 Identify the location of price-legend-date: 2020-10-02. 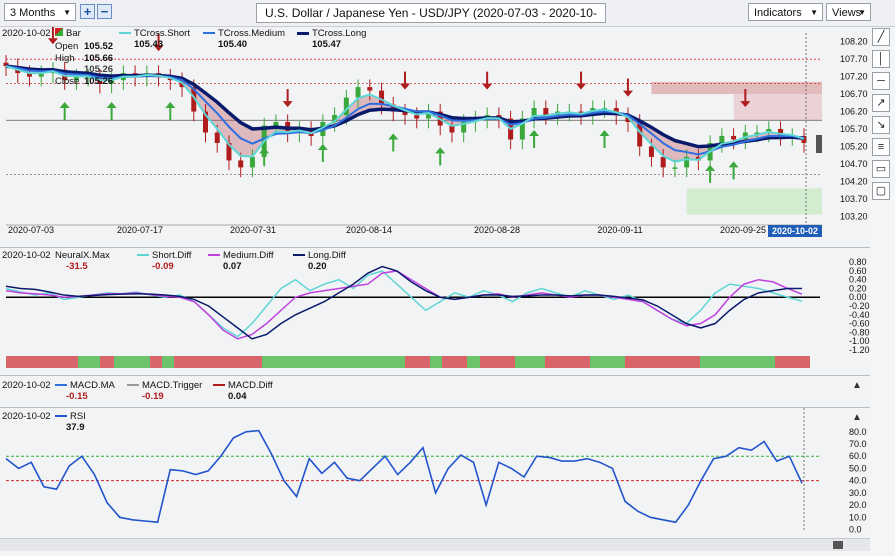
(26, 33).